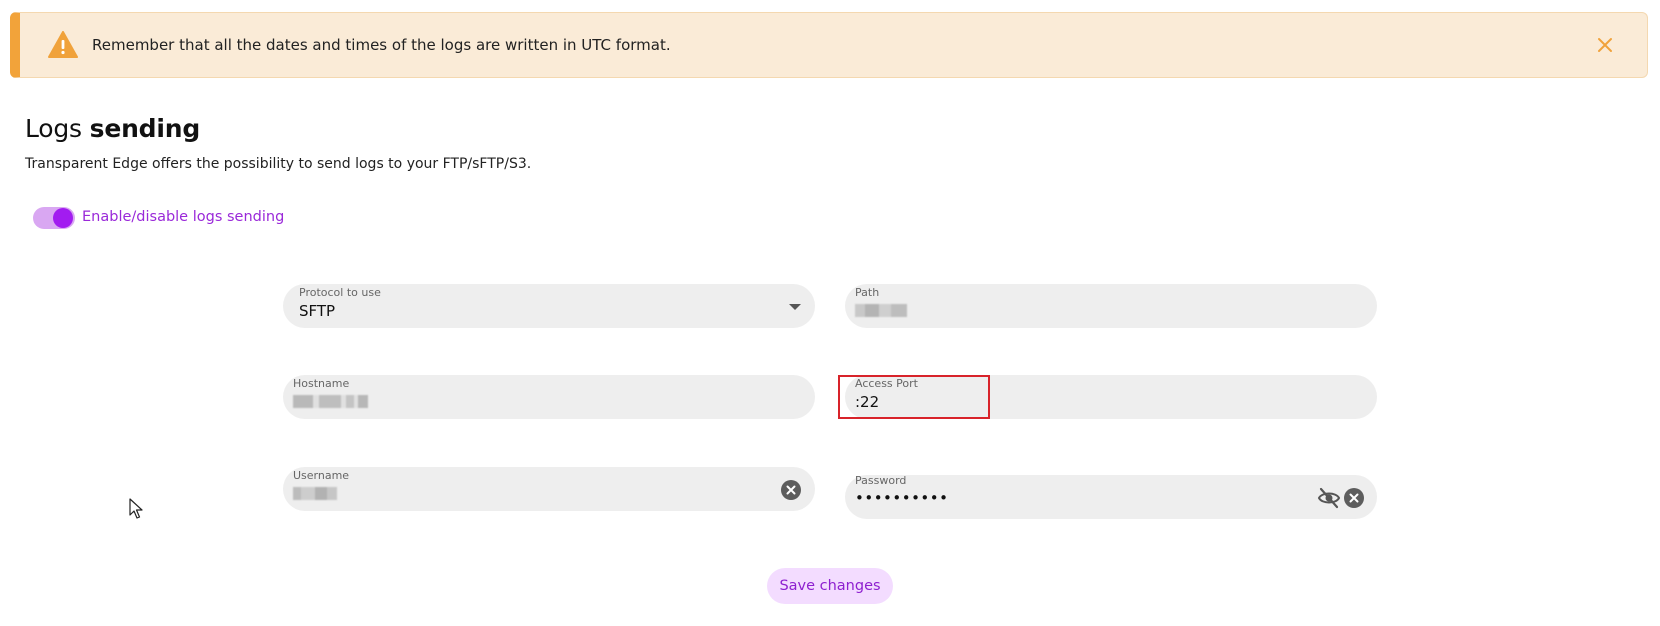  I want to click on logs-sending-toggle-label: Enable/disable logs sending, so click(183, 217).